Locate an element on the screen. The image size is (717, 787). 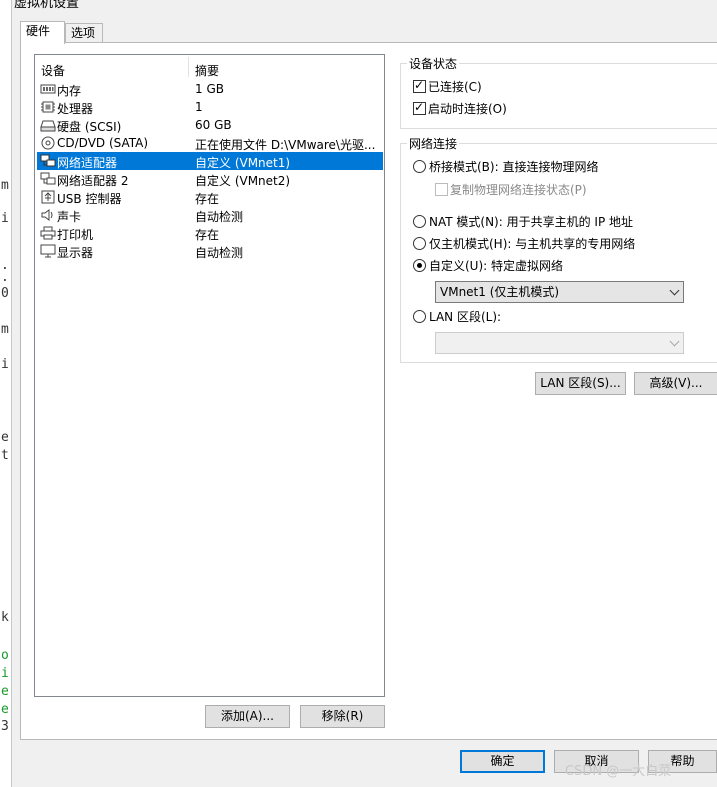
hard-disk-icon is located at coordinates (48, 125).